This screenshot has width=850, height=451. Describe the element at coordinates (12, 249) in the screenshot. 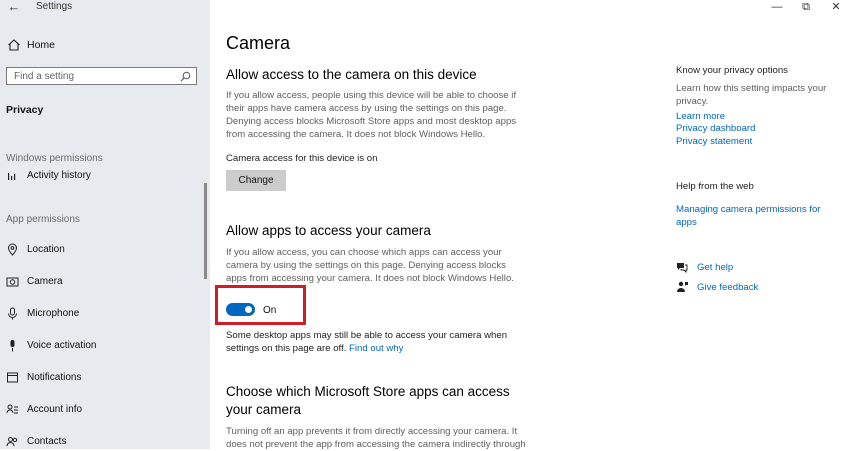

I see `location-icon` at that location.